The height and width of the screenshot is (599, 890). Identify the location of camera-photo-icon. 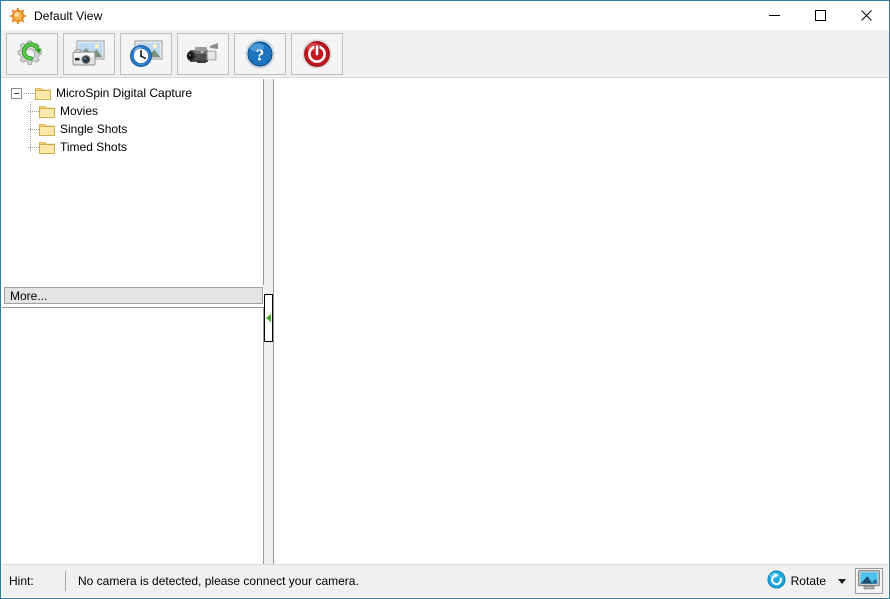
(89, 54).